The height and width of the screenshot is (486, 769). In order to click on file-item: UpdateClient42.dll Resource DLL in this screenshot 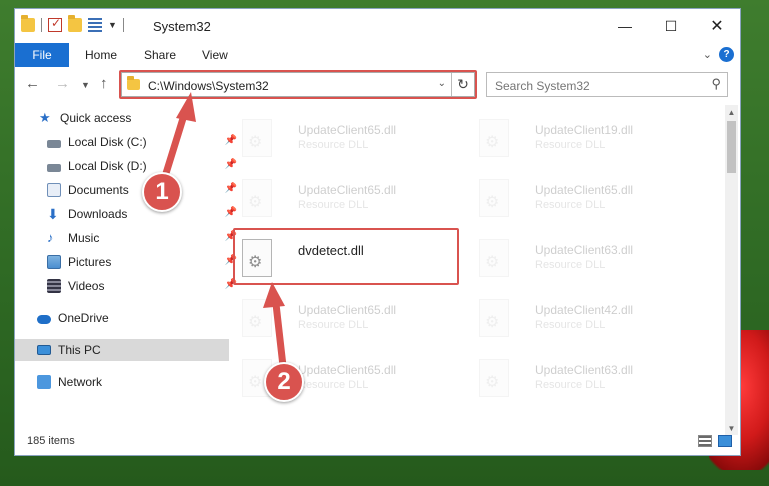, I will do `click(581, 320)`.